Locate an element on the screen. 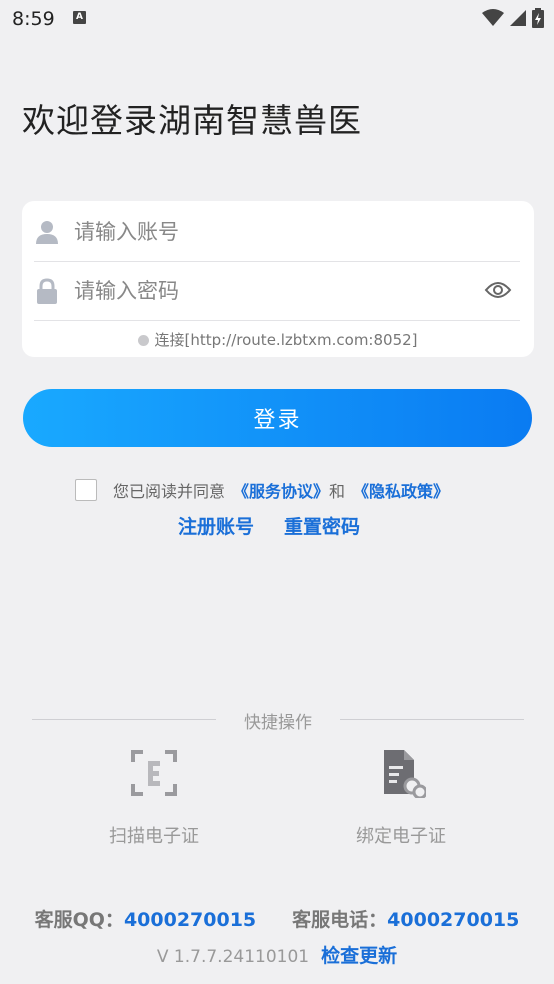 This screenshot has height=984, width=554. scan-icon is located at coordinates (154, 773).